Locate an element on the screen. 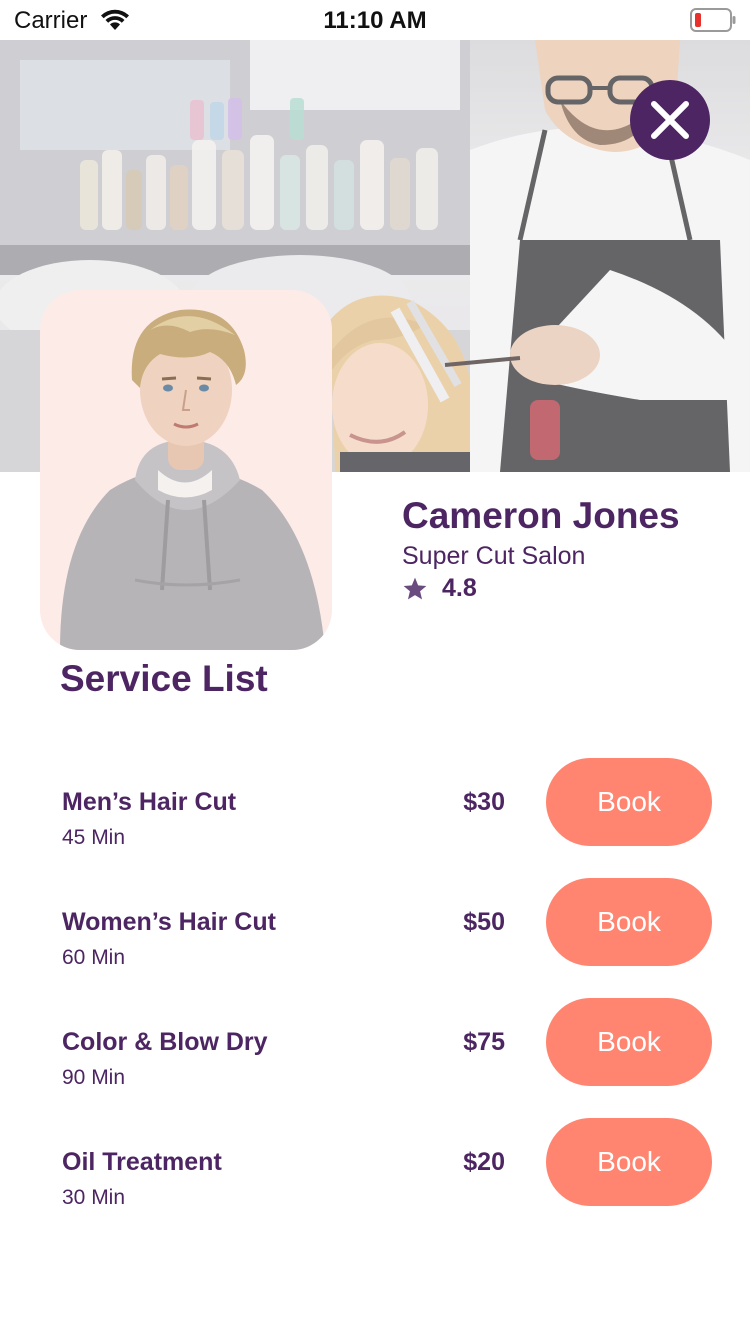 This screenshot has width=750, height=1334. close-button is located at coordinates (670, 120).